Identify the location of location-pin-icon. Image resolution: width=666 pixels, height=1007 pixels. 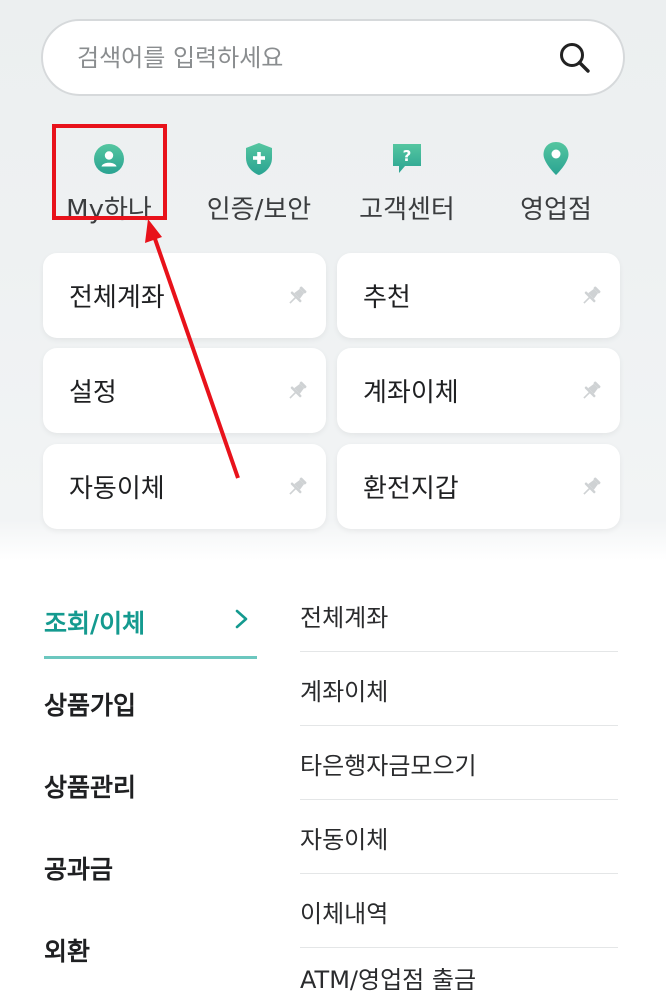
(556, 159).